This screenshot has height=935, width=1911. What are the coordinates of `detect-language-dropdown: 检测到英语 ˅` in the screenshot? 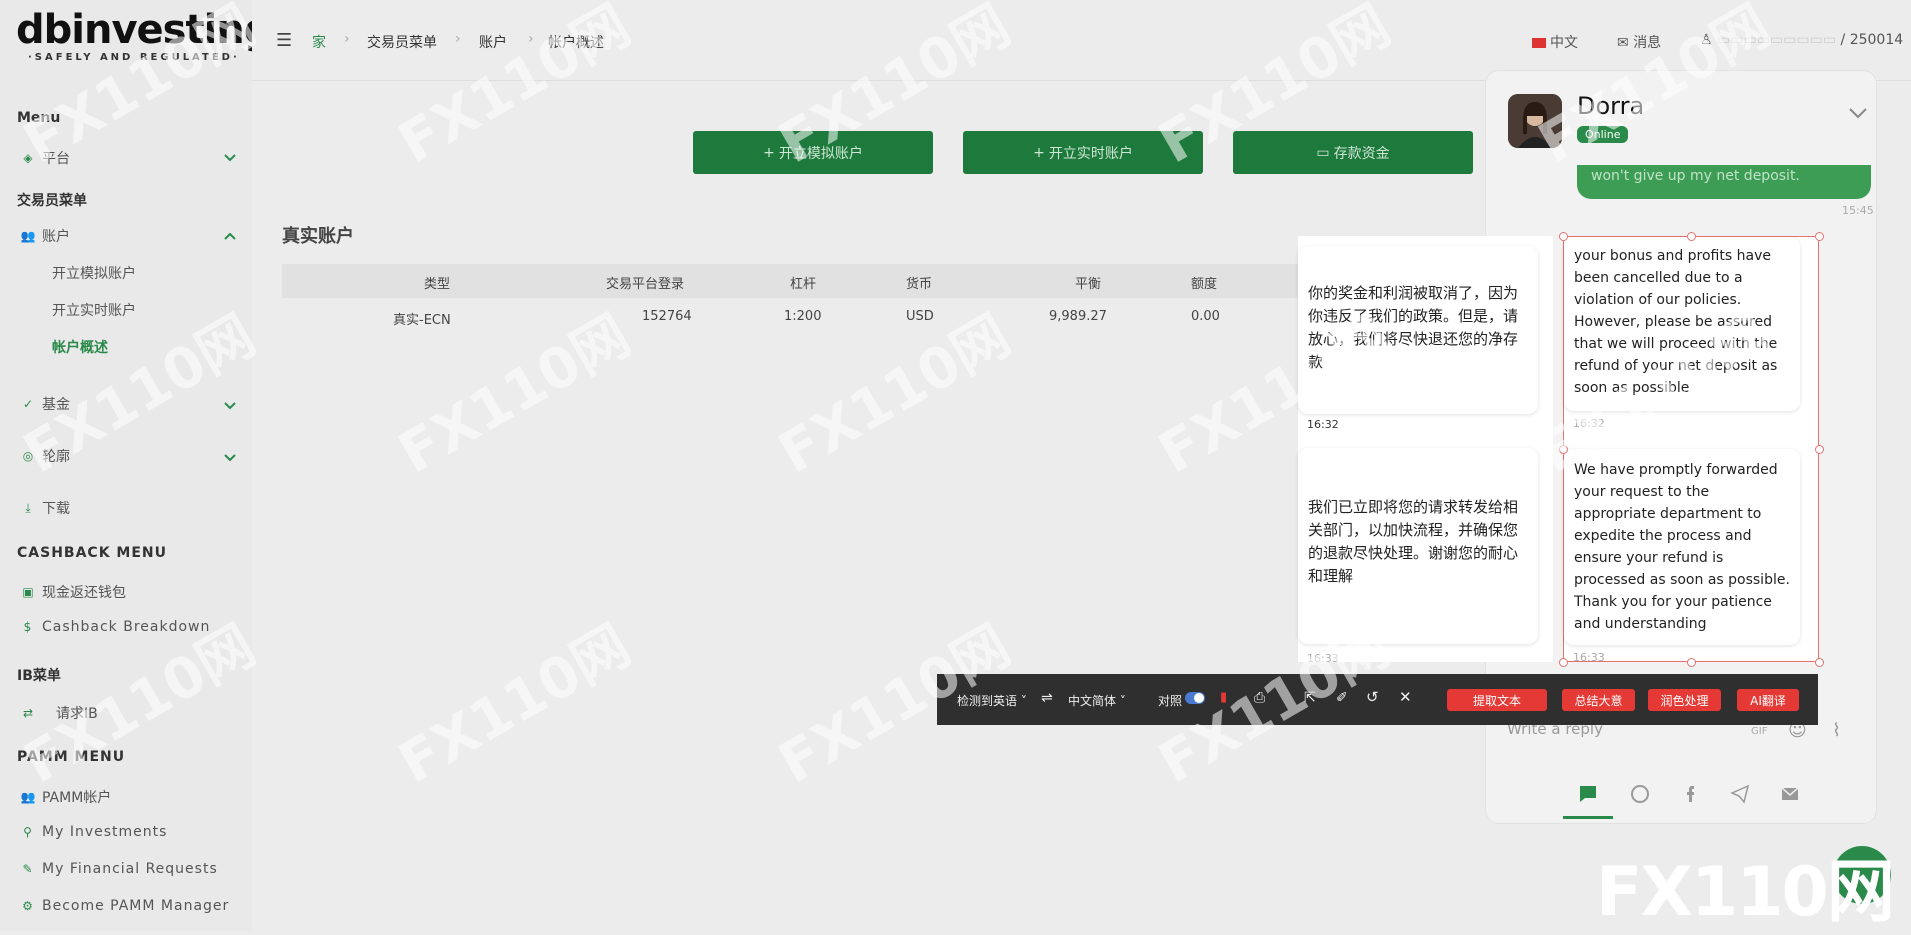 It's located at (992, 700).